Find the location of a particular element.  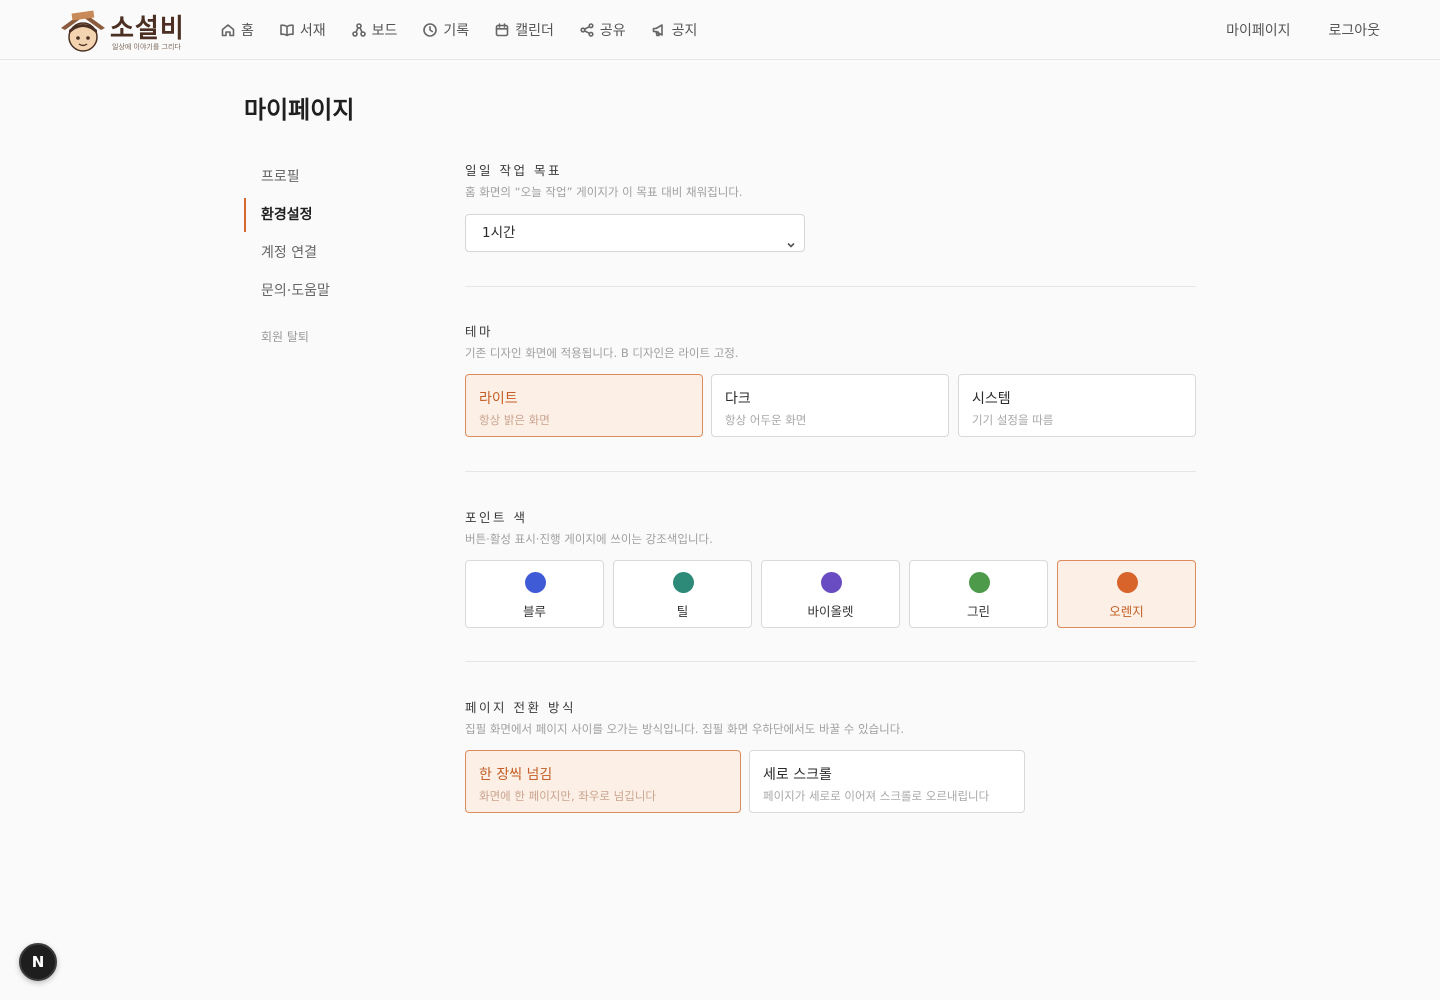

option-description: 항상 밝은 화면 is located at coordinates (514, 420).